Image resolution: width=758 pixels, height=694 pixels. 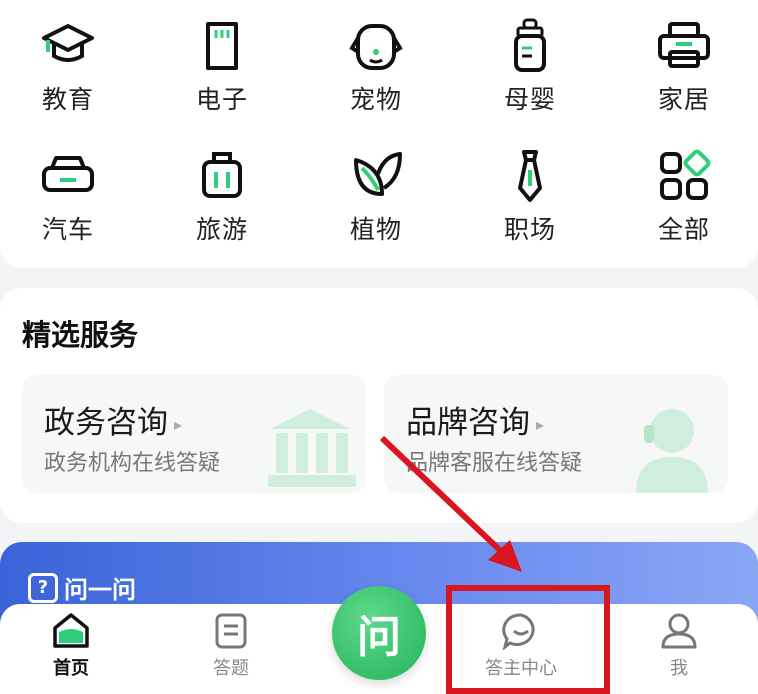 What do you see at coordinates (376, 197) in the screenshot?
I see `category-plants: 植物` at bounding box center [376, 197].